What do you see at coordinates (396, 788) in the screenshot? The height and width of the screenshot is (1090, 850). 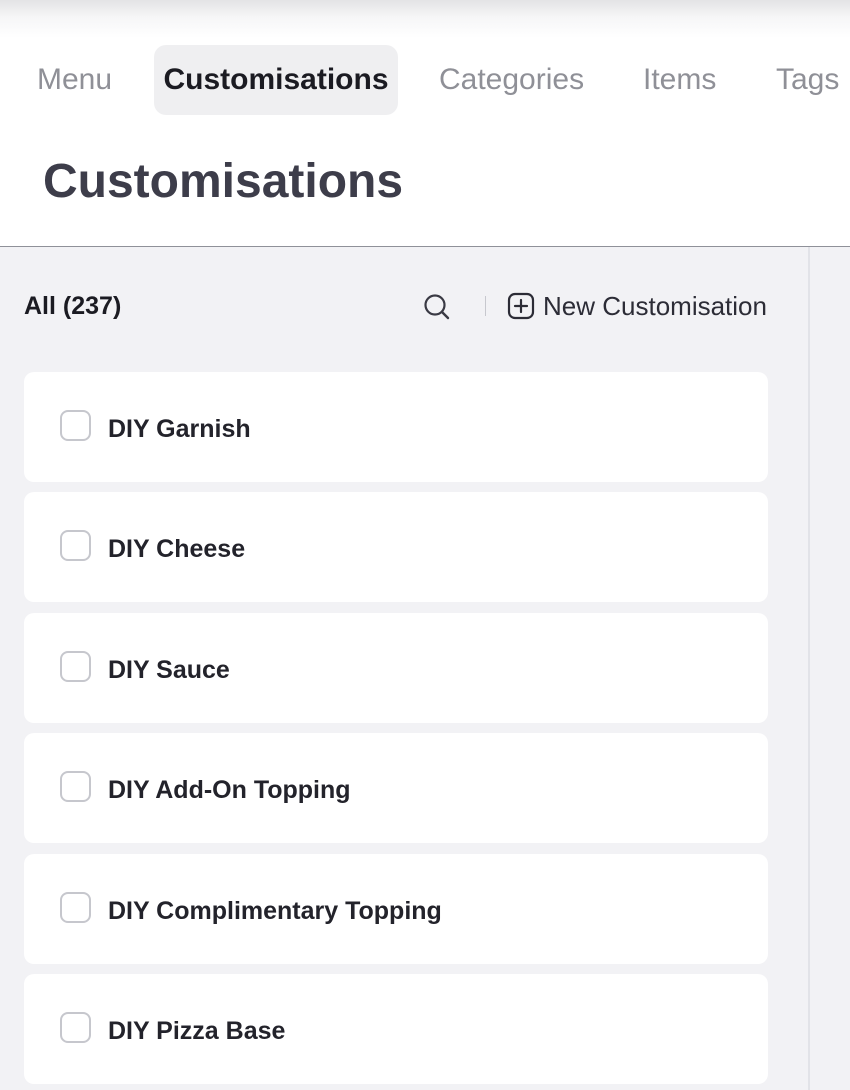 I see `list-item: DIY Add-On Topping` at bounding box center [396, 788].